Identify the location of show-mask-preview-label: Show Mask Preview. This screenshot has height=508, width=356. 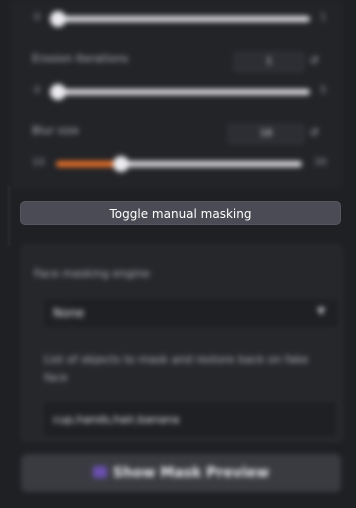
(191, 473).